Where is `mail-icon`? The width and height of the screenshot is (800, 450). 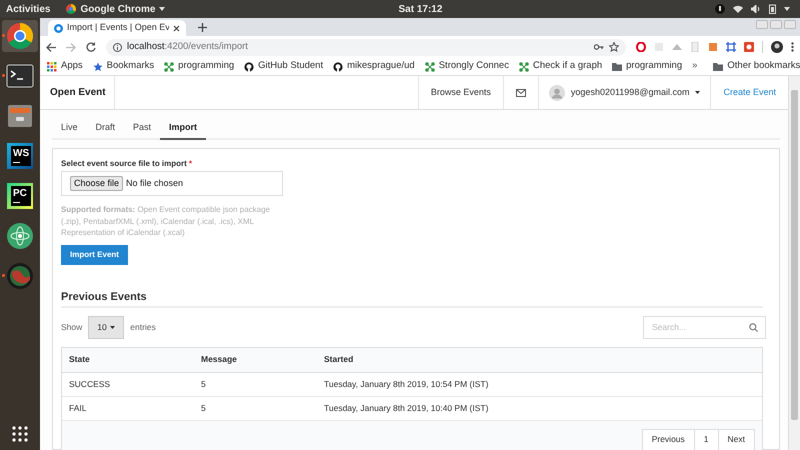 mail-icon is located at coordinates (521, 92).